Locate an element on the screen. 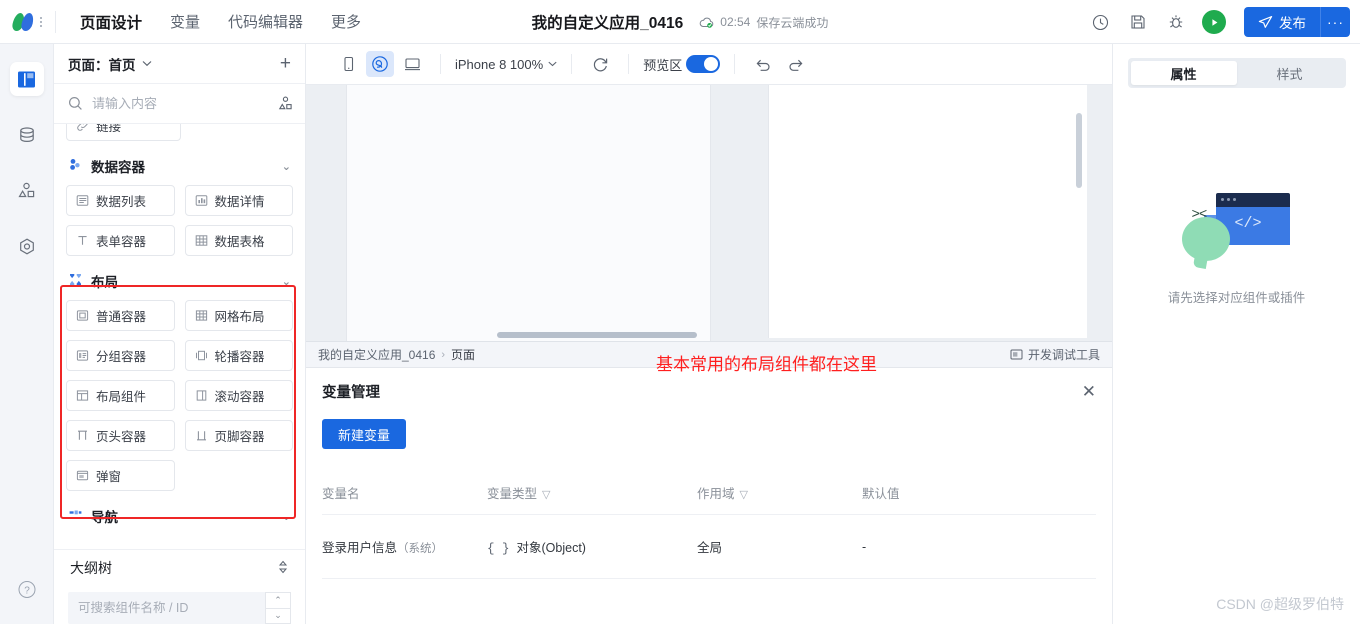 This screenshot has height=624, width=1360. component-card-modal: 弹窗 is located at coordinates (120, 475).